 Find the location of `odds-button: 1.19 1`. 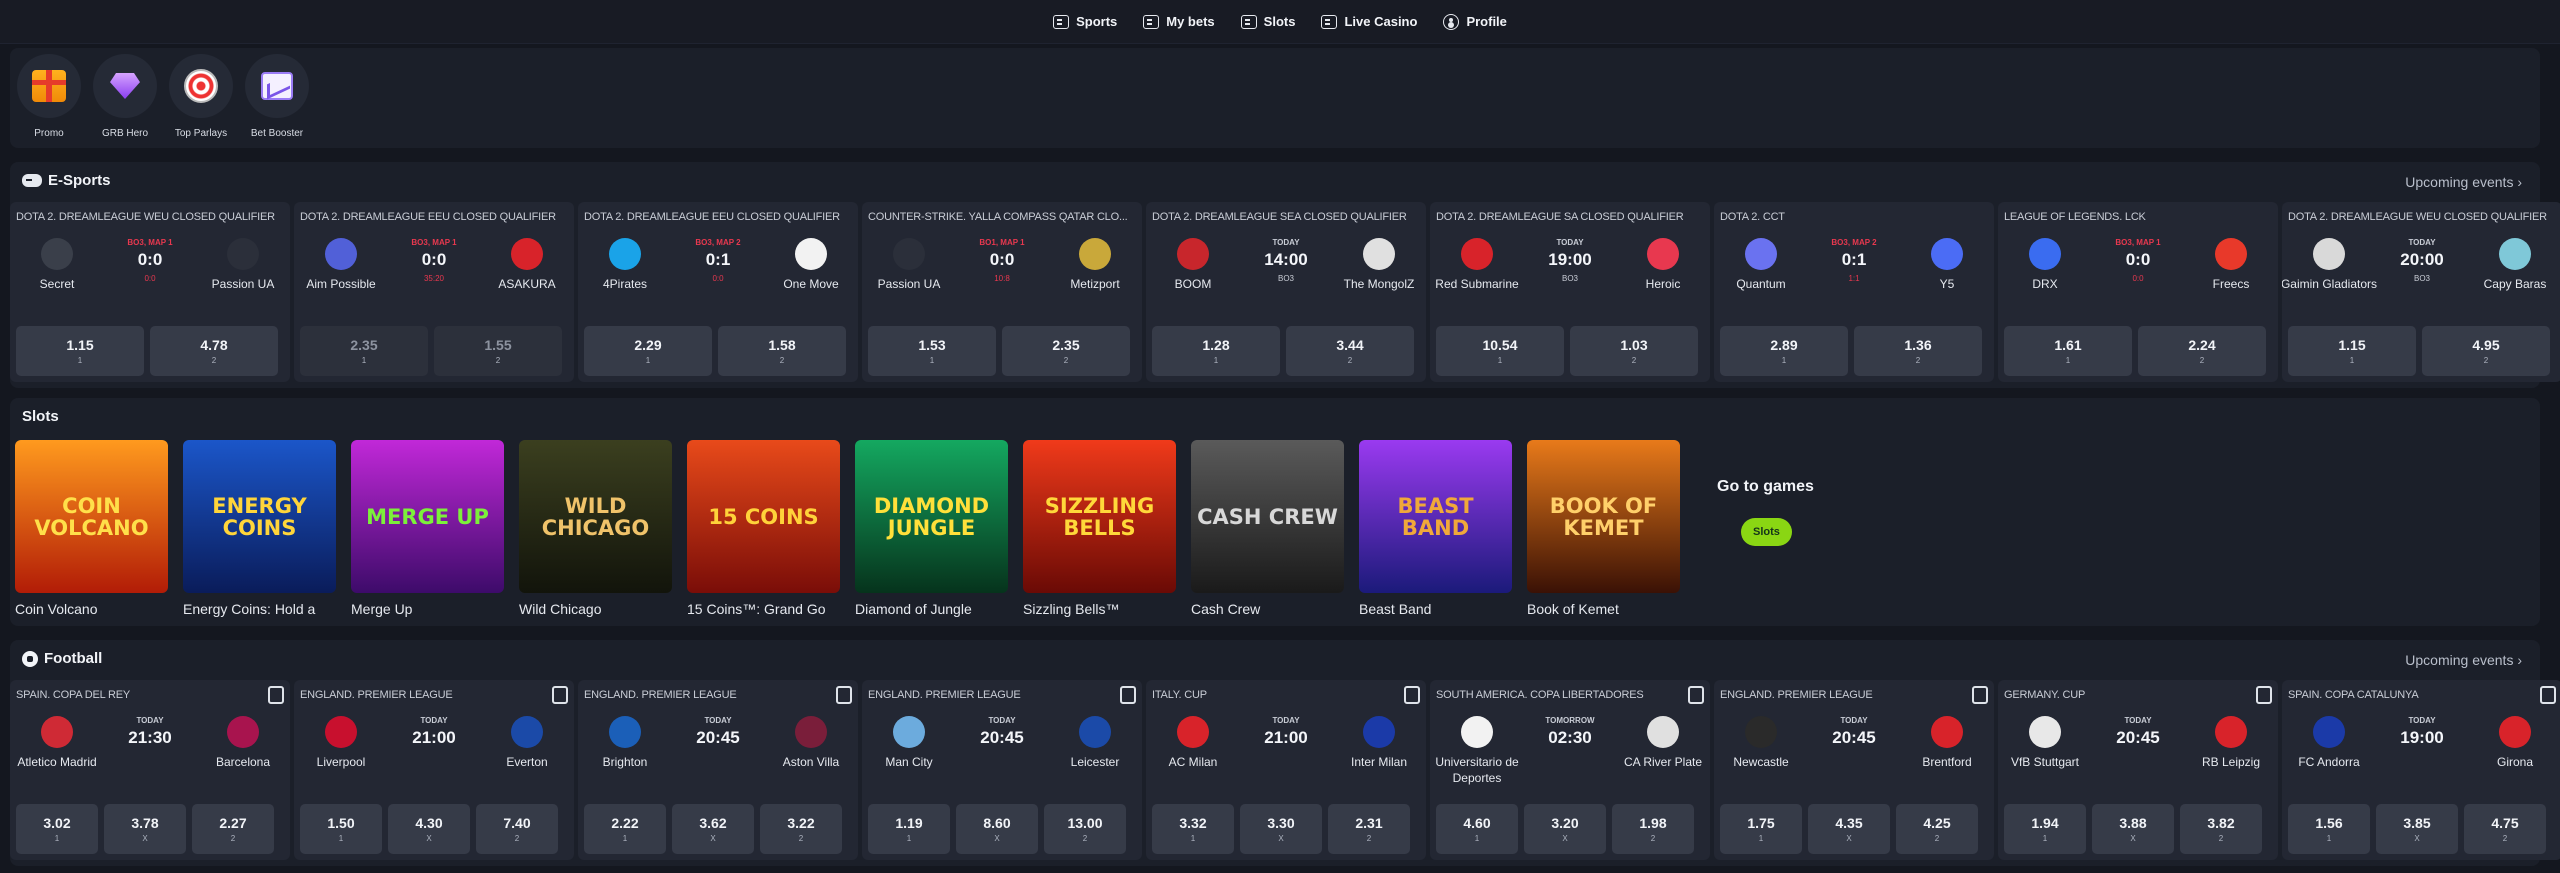

odds-button: 1.19 1 is located at coordinates (909, 829).